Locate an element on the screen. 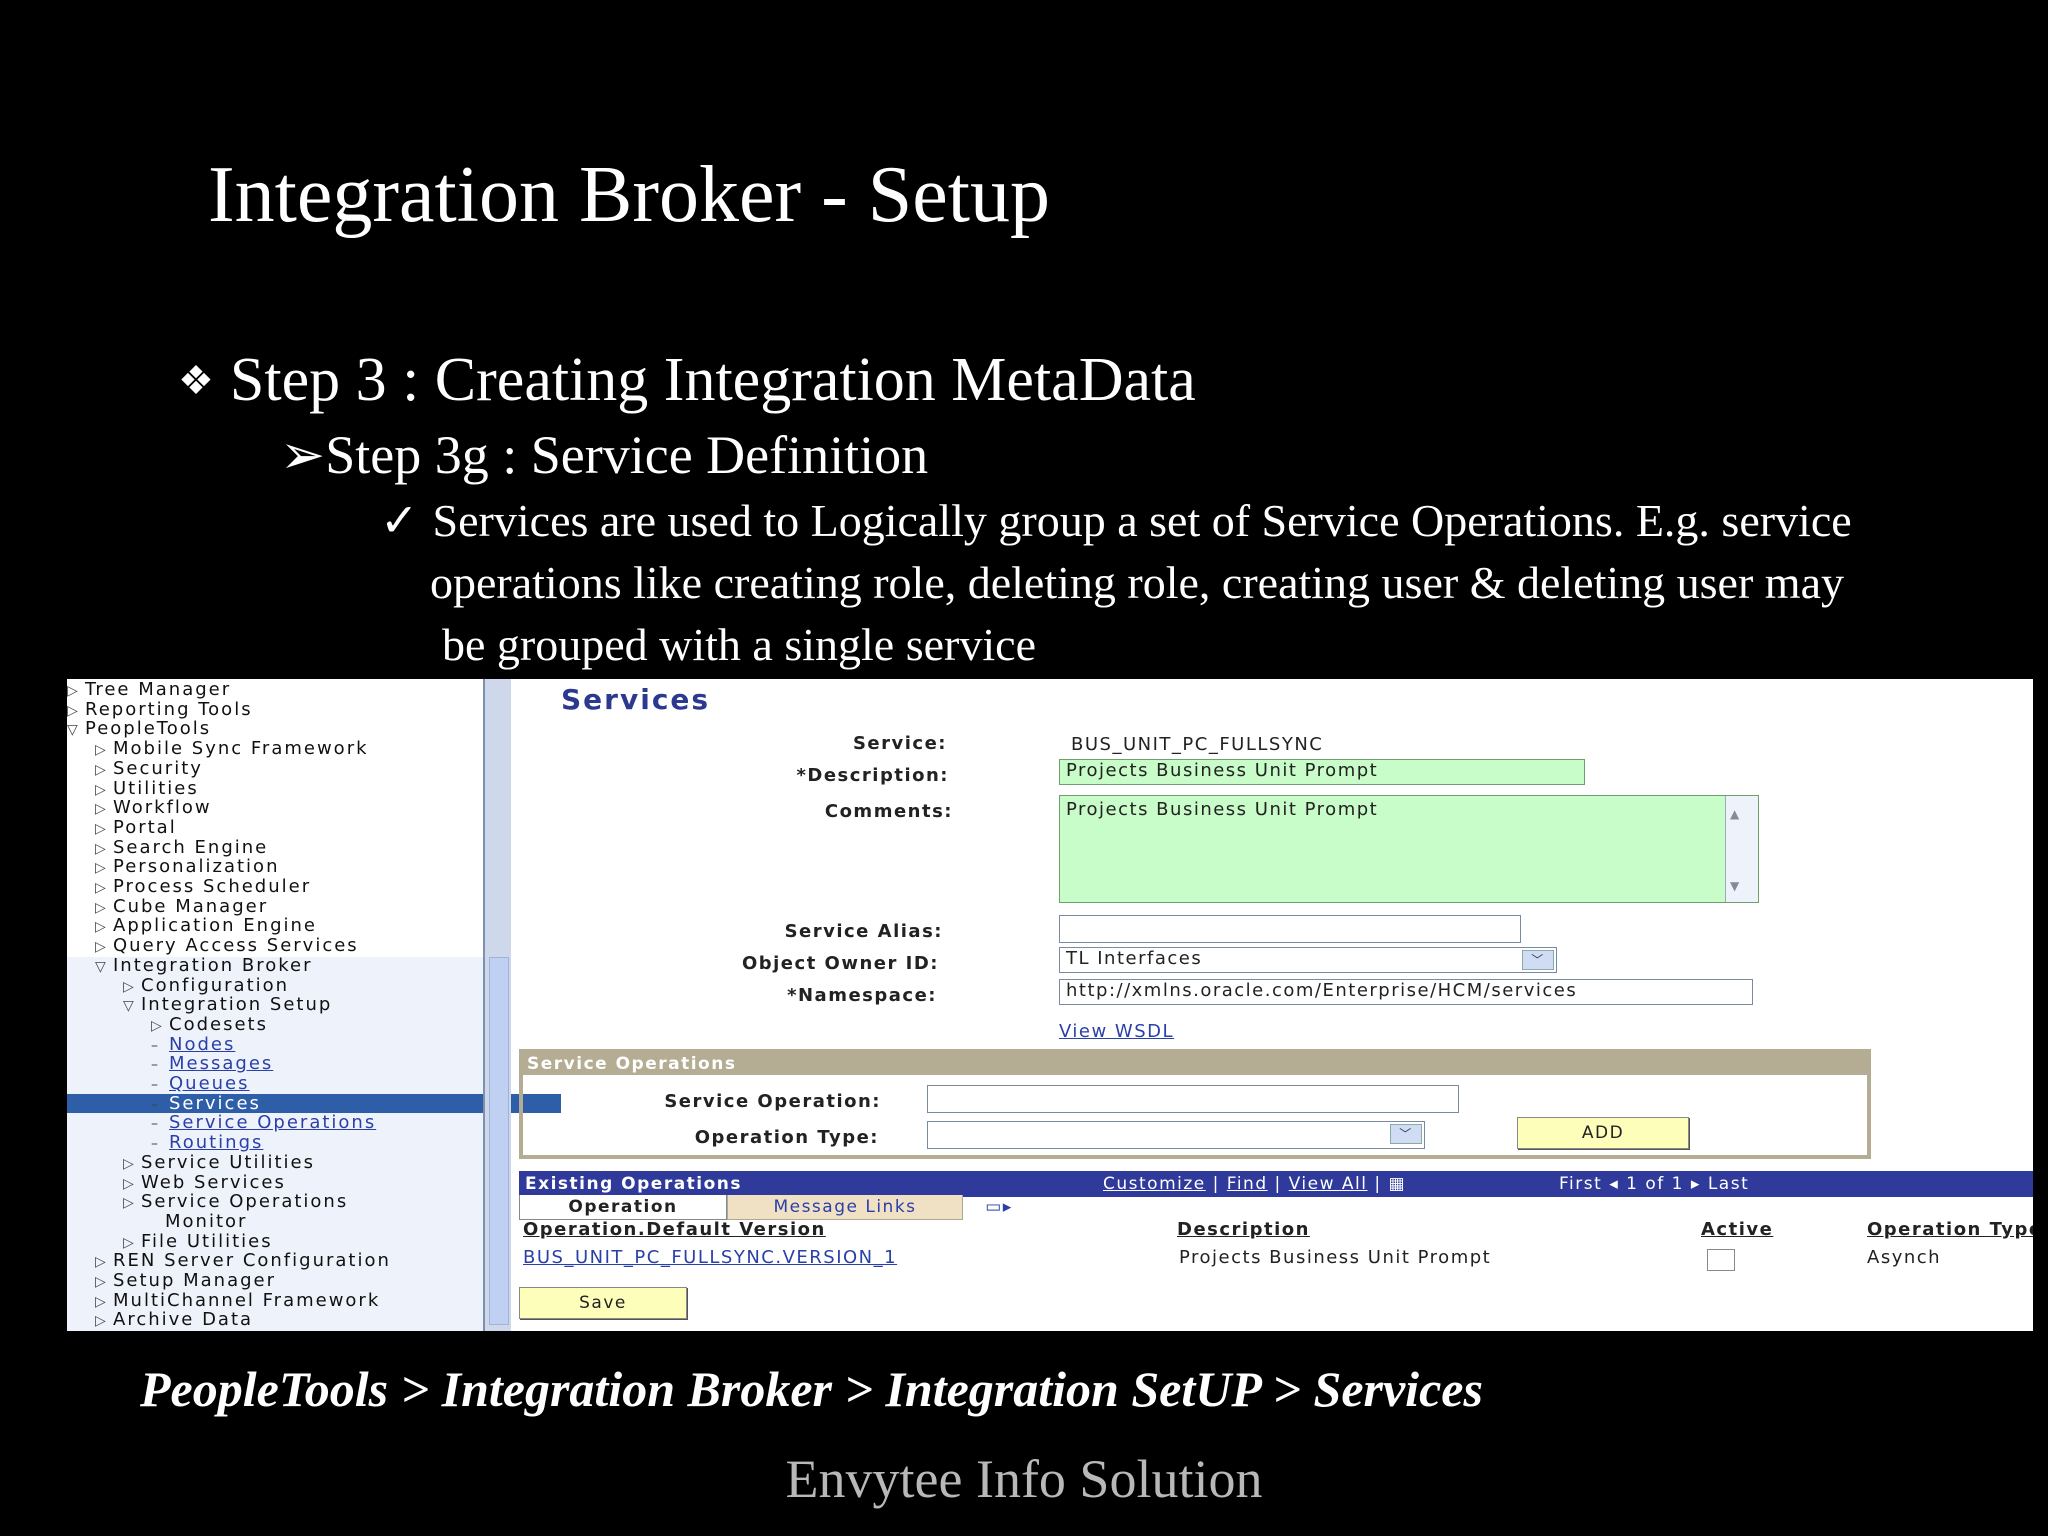 The height and width of the screenshot is (1536, 2048). nav-item-label: Nodes is located at coordinates (202, 1044).